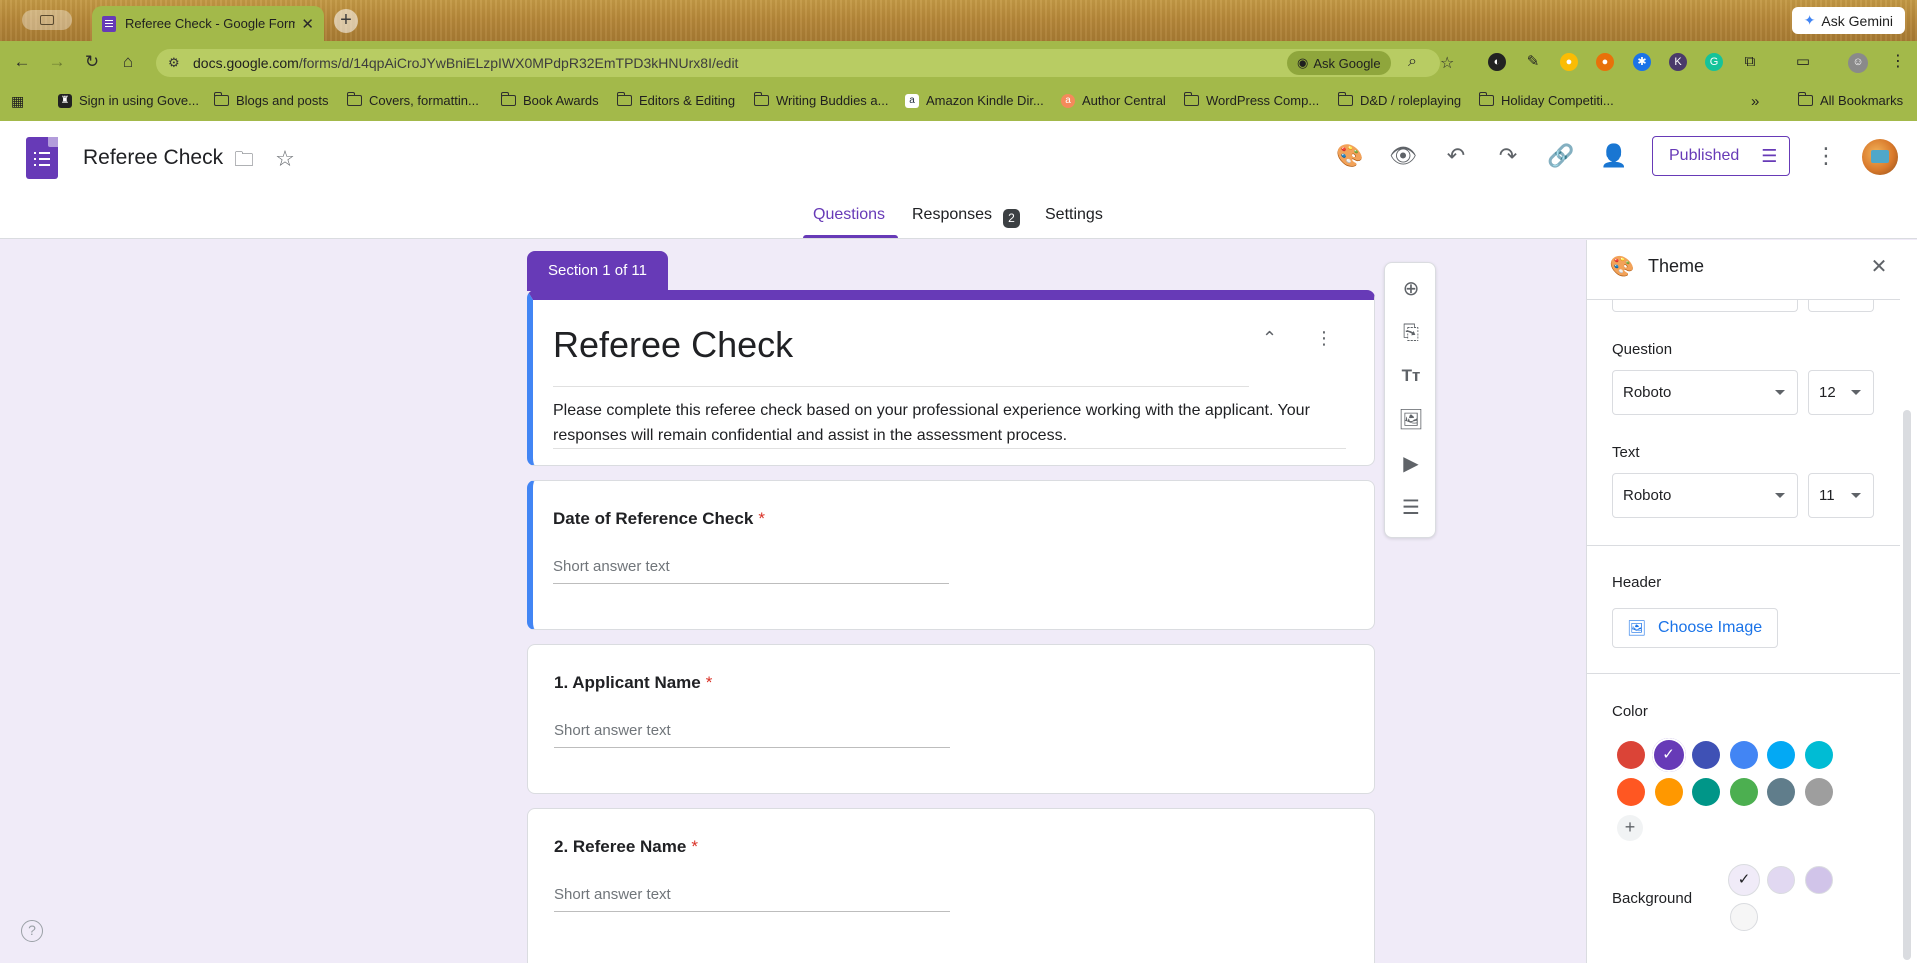  Describe the element at coordinates (17, 101) in the screenshot. I see `apps-grid-icon: ▦` at that location.